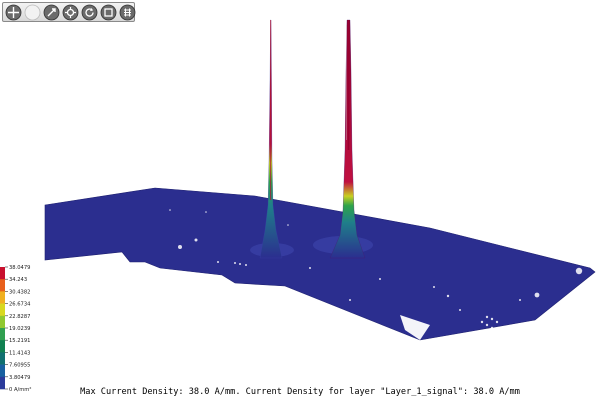 Image resolution: width=600 pixels, height=402 pixels. I want to click on reset-view-icon, so click(89, 12).